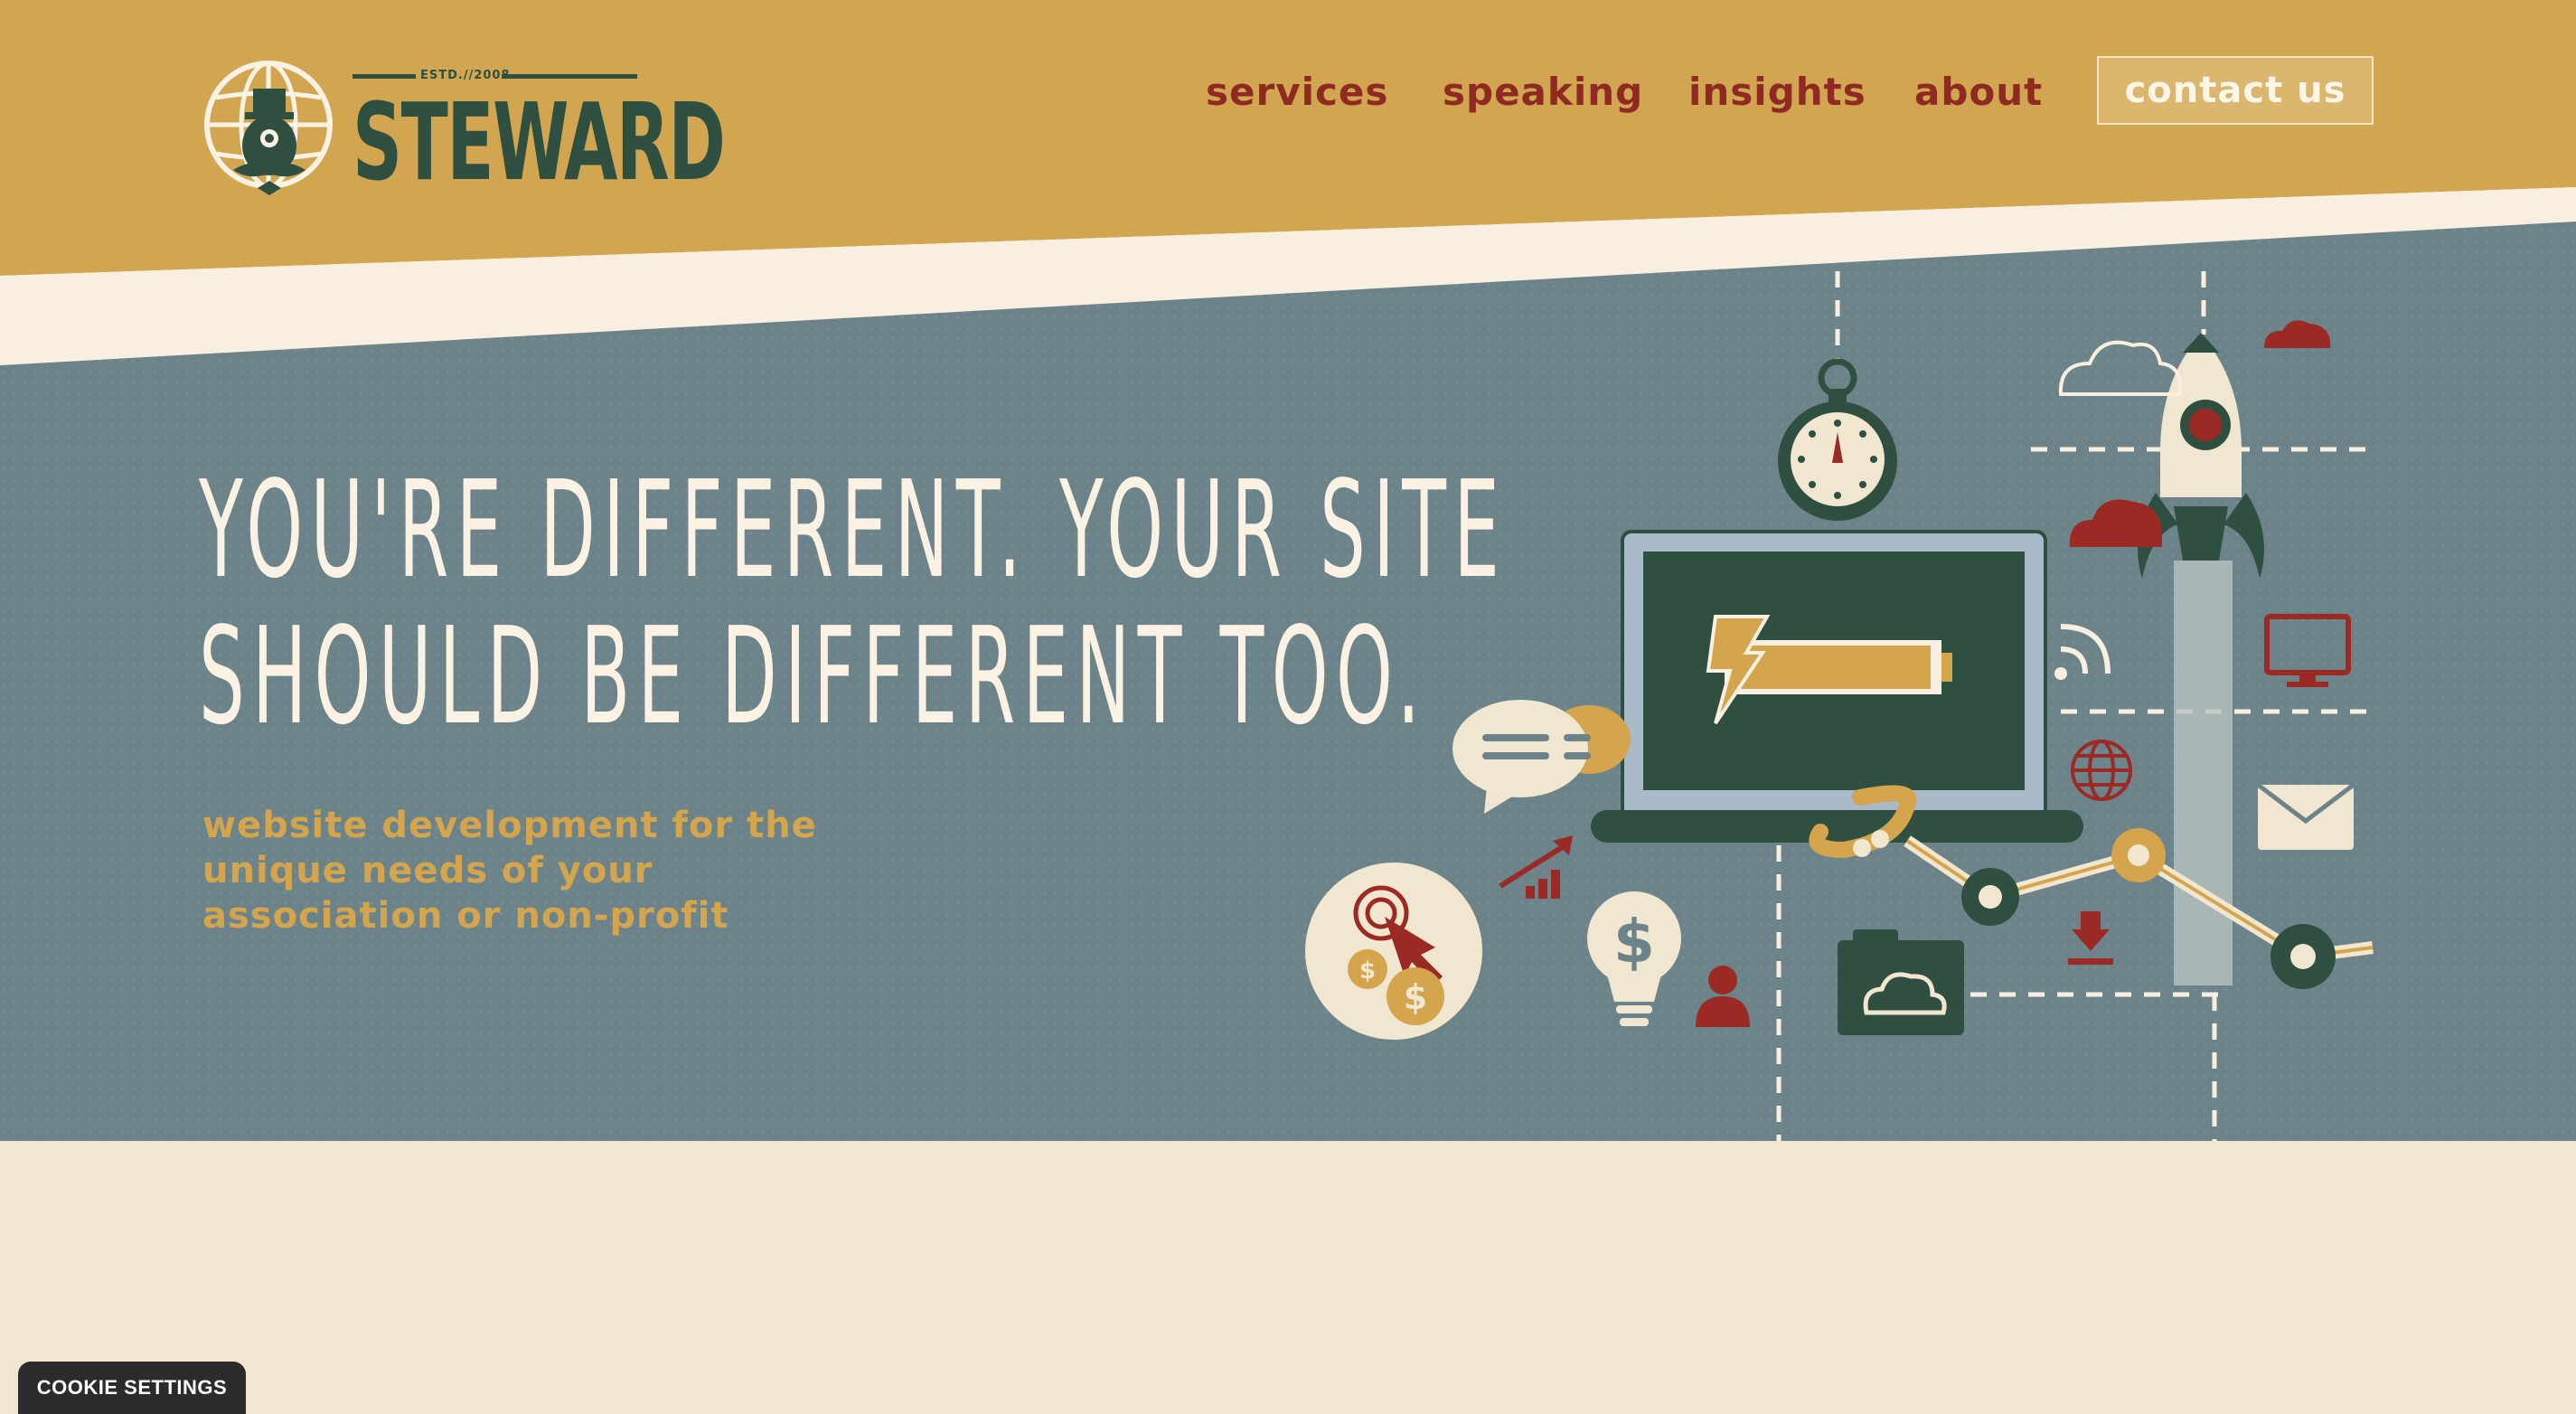 This screenshot has width=2576, height=1414. Describe the element at coordinates (2236, 90) in the screenshot. I see `contact-us-button: contact us` at that location.